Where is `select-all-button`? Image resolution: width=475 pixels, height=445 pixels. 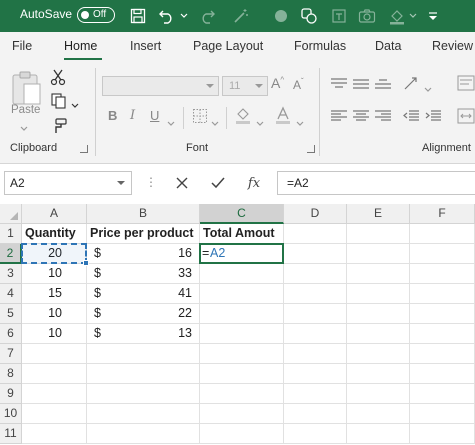 select-all-button is located at coordinates (11, 214).